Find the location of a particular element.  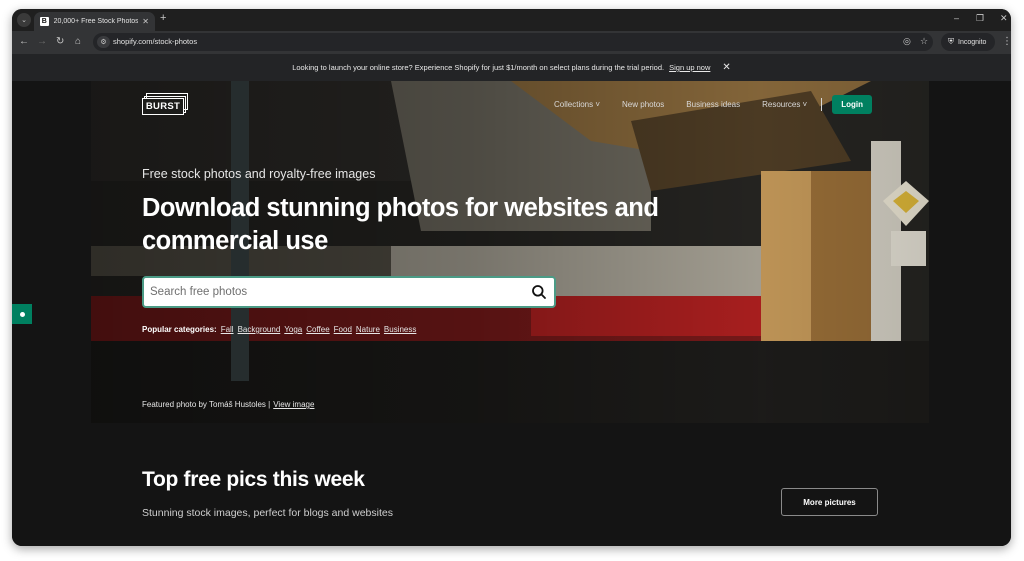

site-info-icon: ⚙ is located at coordinates (103, 42).